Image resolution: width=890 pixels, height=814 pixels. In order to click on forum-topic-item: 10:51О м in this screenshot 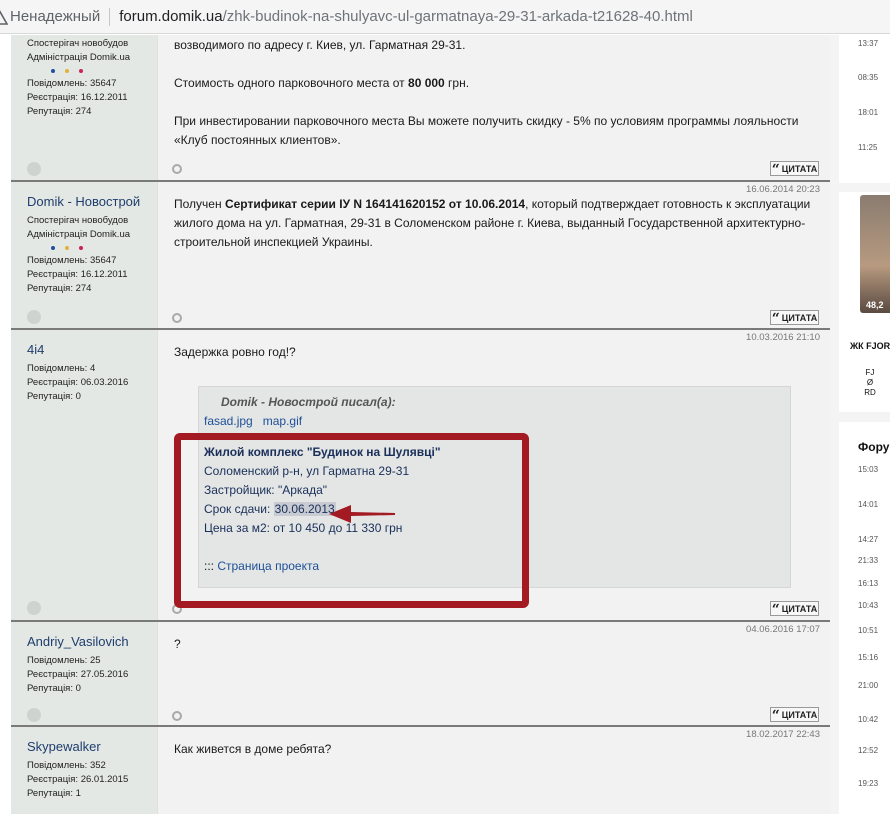, I will do `click(868, 630)`.